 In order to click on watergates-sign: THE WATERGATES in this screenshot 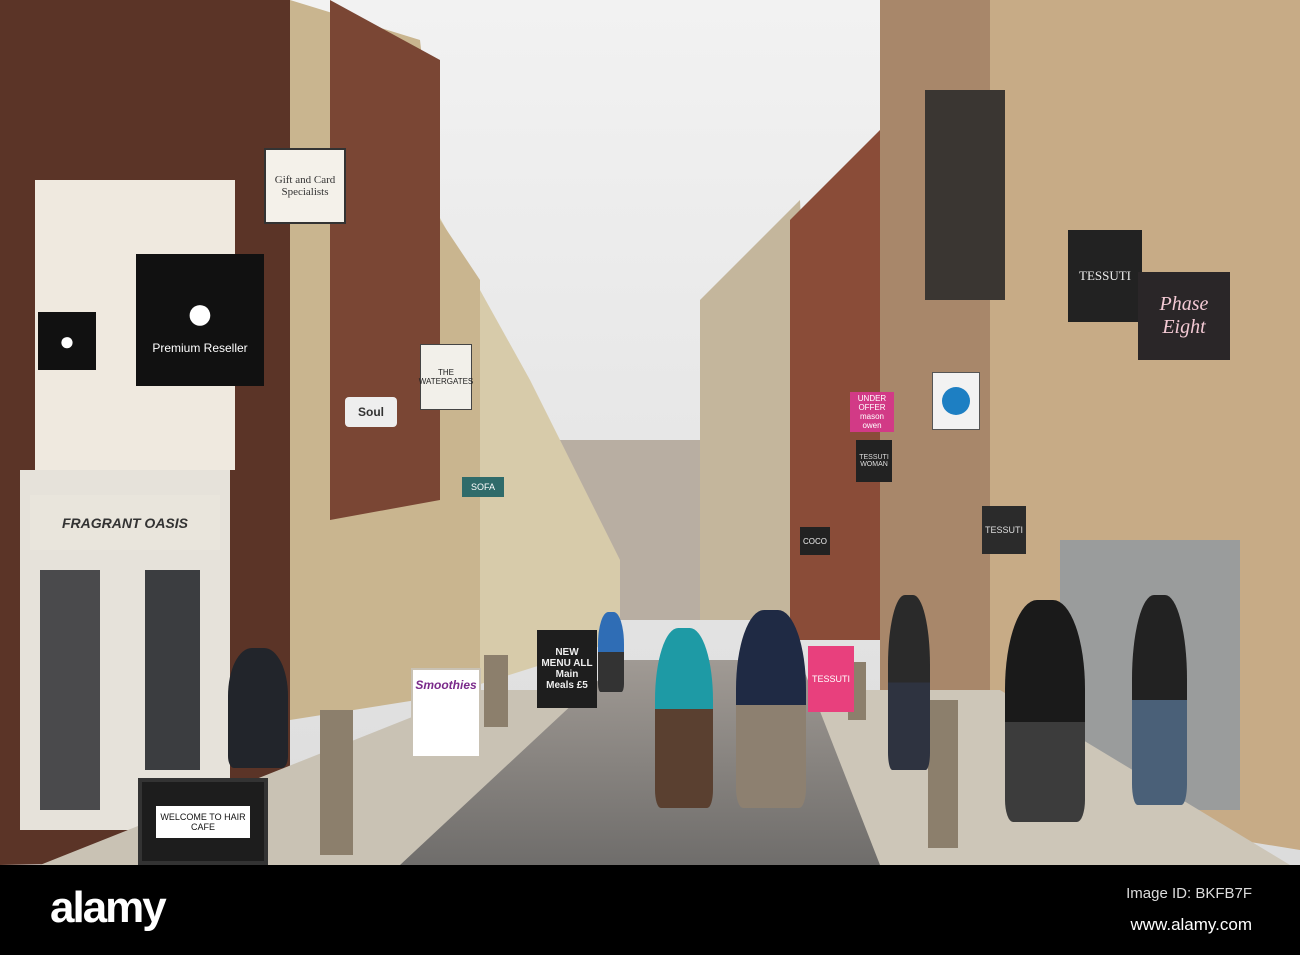, I will do `click(446, 377)`.